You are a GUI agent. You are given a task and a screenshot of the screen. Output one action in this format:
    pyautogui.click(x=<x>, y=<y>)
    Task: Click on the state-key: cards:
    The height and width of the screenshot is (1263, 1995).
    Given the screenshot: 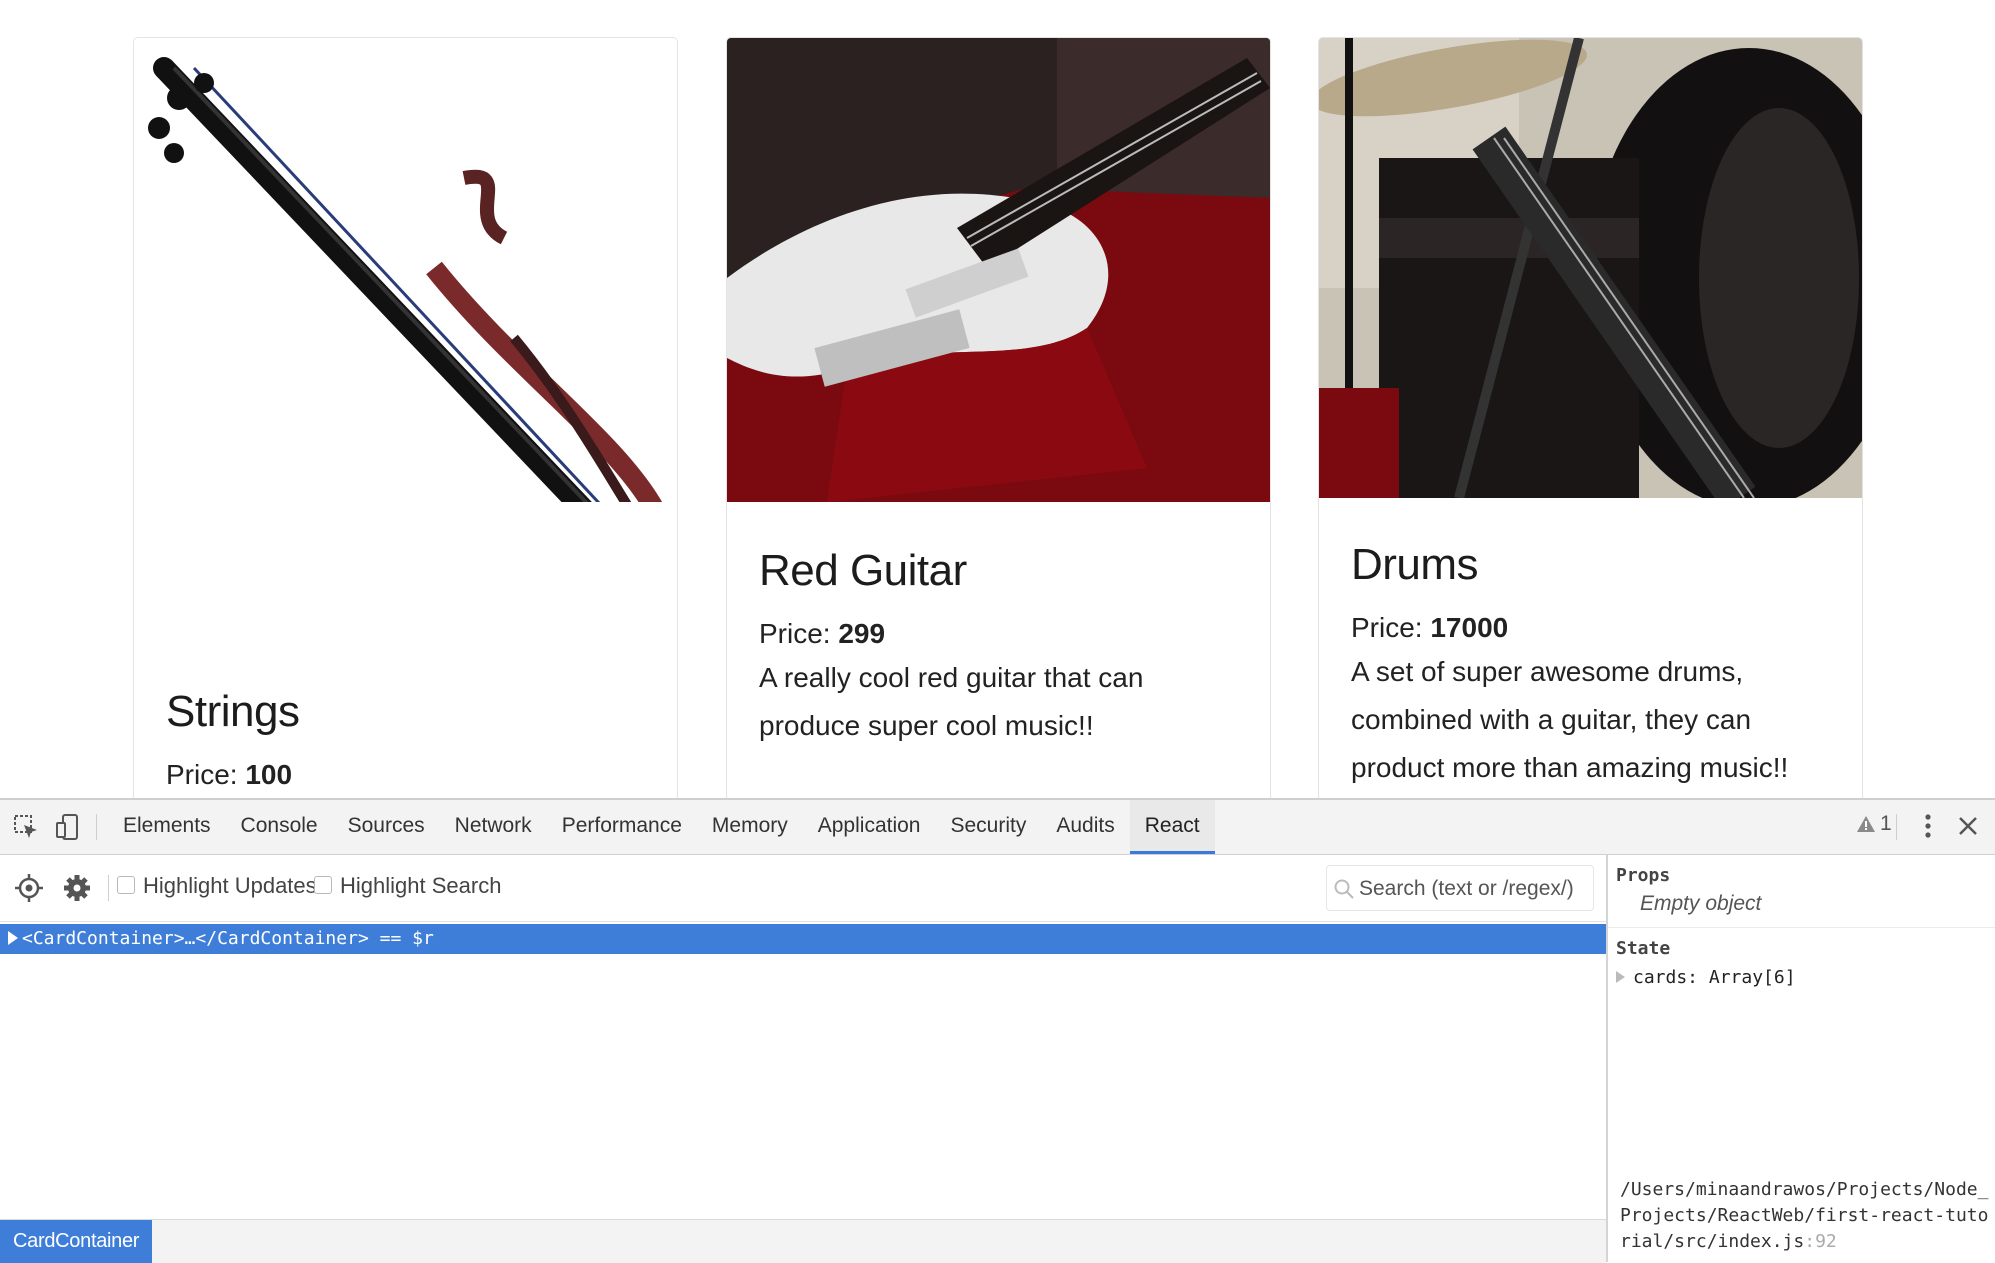 What is the action you would take?
    pyautogui.click(x=1666, y=977)
    